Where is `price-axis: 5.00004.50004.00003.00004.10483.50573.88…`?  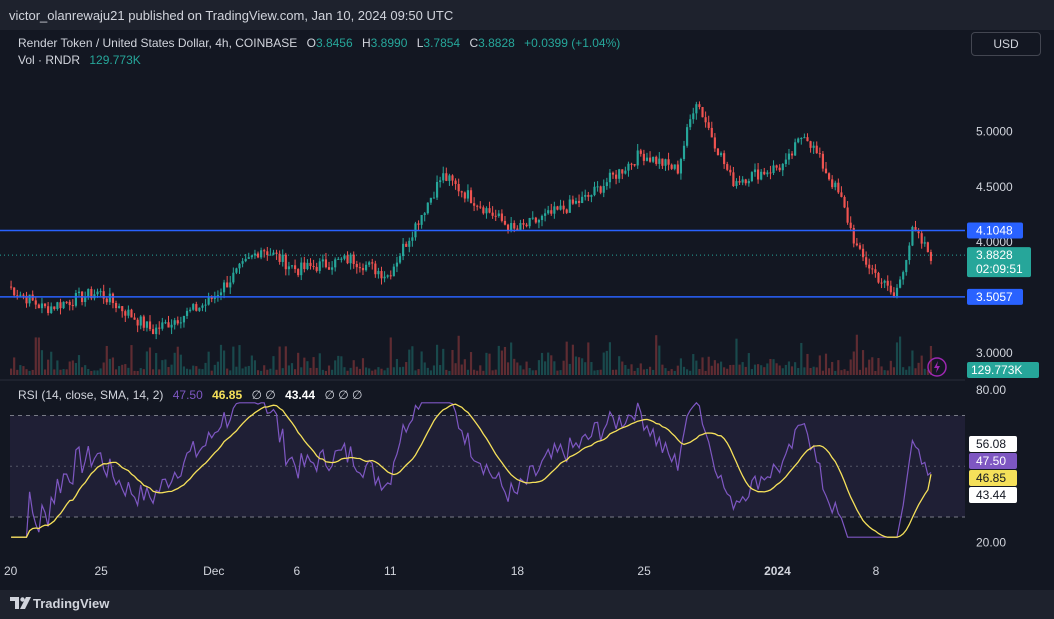
price-axis: 5.00004.50004.00003.00004.10483.50573.88… is located at coordinates (1003, 251).